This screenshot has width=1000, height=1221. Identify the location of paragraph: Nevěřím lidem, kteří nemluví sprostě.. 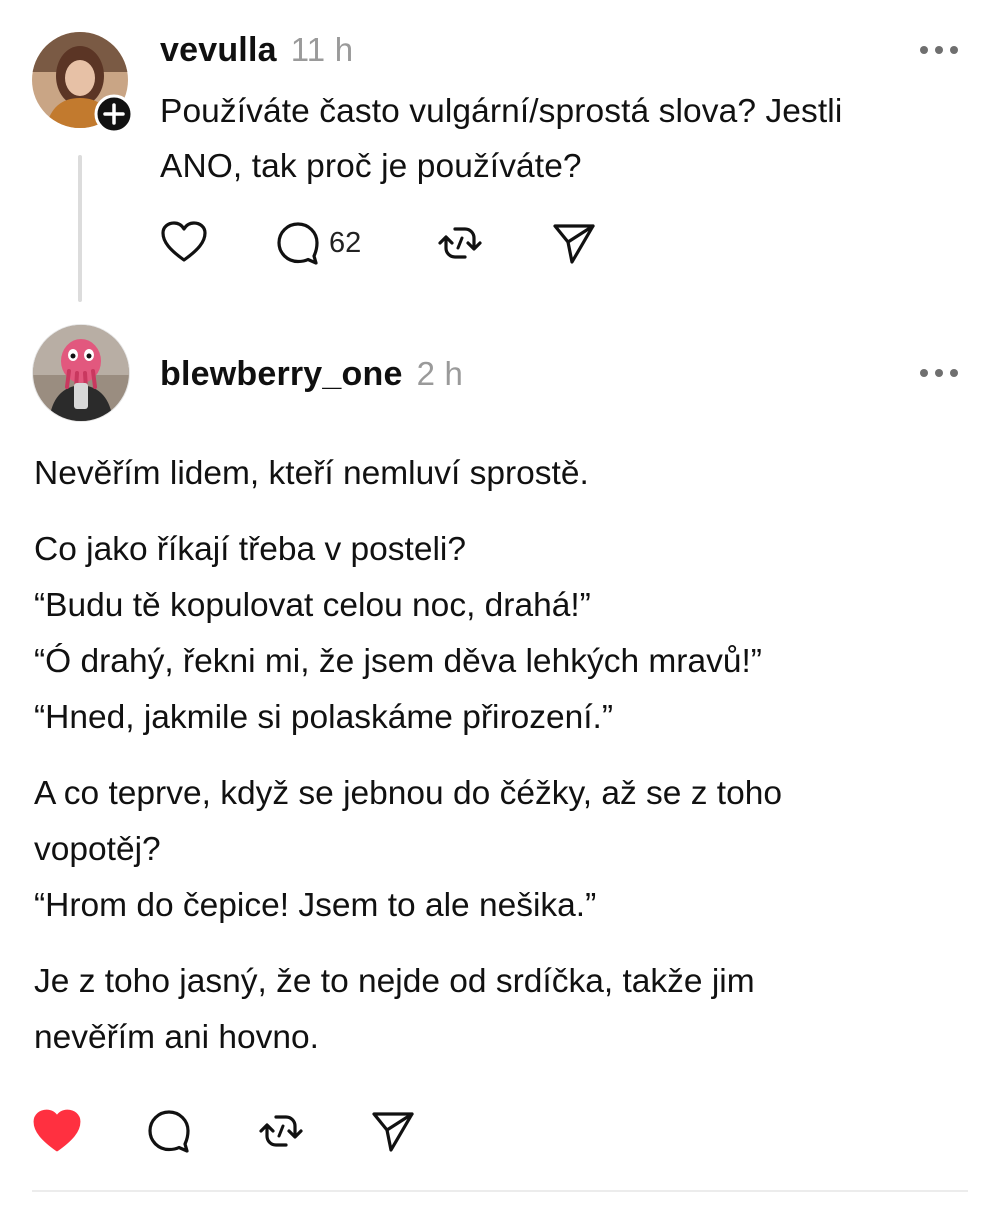
(504, 474).